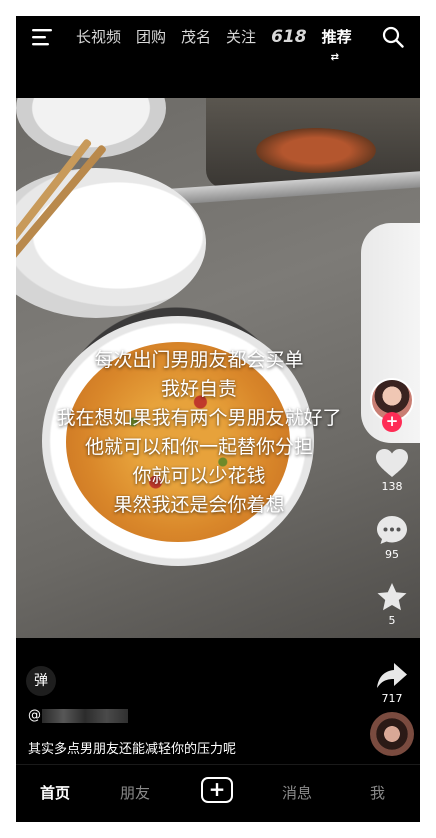  I want to click on share-arrow-icon, so click(392, 675).